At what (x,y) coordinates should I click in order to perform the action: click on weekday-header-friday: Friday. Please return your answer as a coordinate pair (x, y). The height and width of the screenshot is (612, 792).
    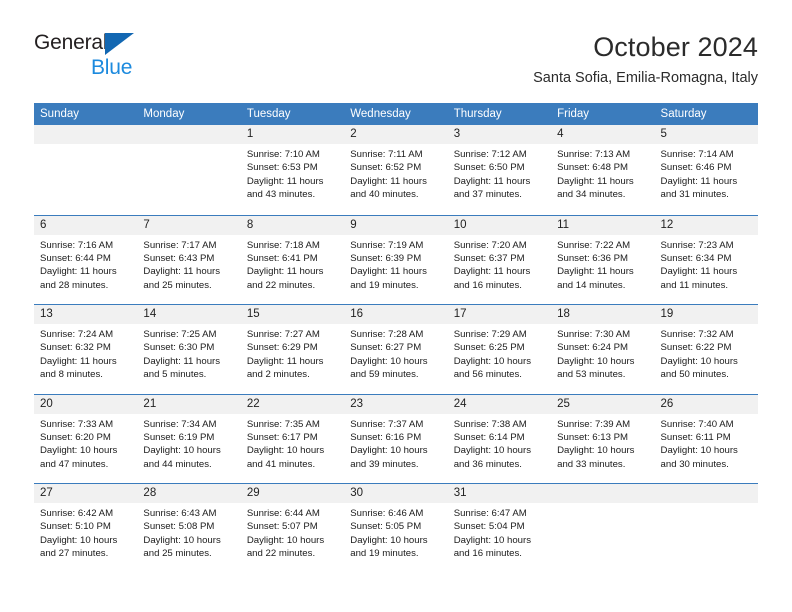
    Looking at the image, I should click on (573, 114).